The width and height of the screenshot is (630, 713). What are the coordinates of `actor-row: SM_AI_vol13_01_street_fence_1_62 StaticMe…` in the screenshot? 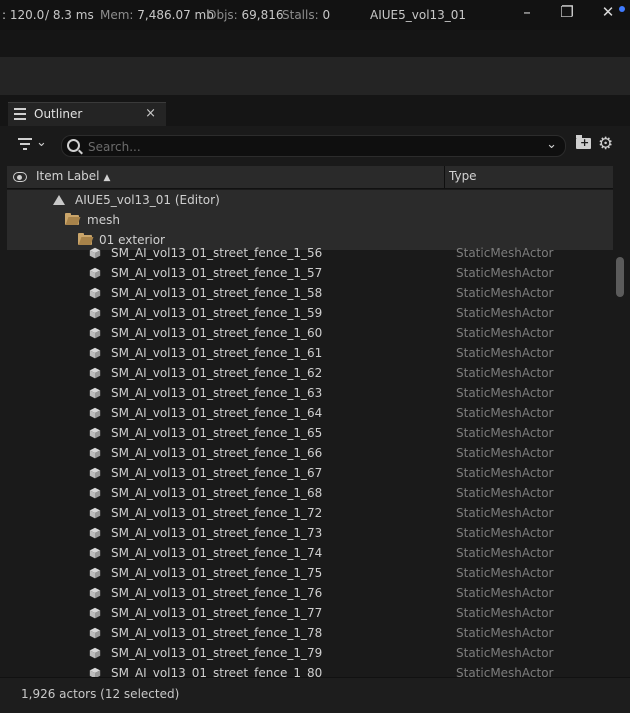 It's located at (305, 373).